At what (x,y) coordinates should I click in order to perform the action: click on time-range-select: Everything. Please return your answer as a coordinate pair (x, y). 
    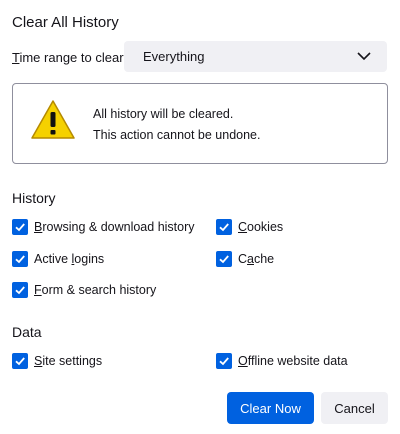
    Looking at the image, I should click on (255, 56).